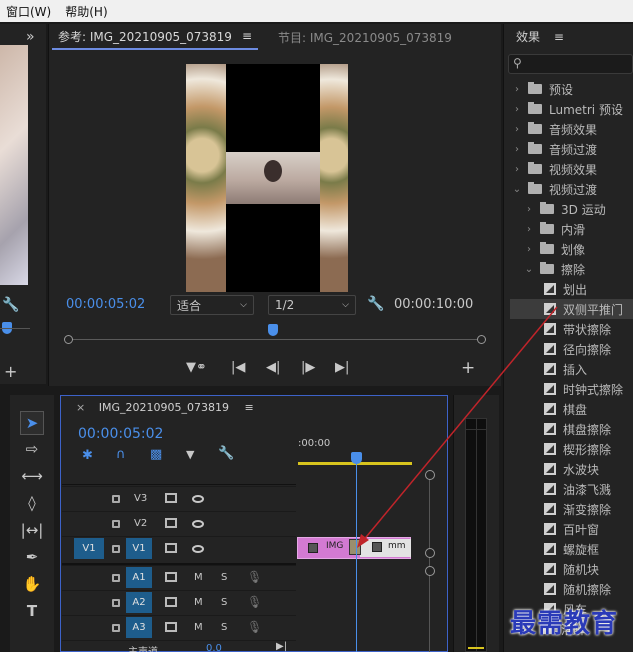 The height and width of the screenshot is (652, 633). I want to click on effects-item: › 内滑, so click(554, 229).